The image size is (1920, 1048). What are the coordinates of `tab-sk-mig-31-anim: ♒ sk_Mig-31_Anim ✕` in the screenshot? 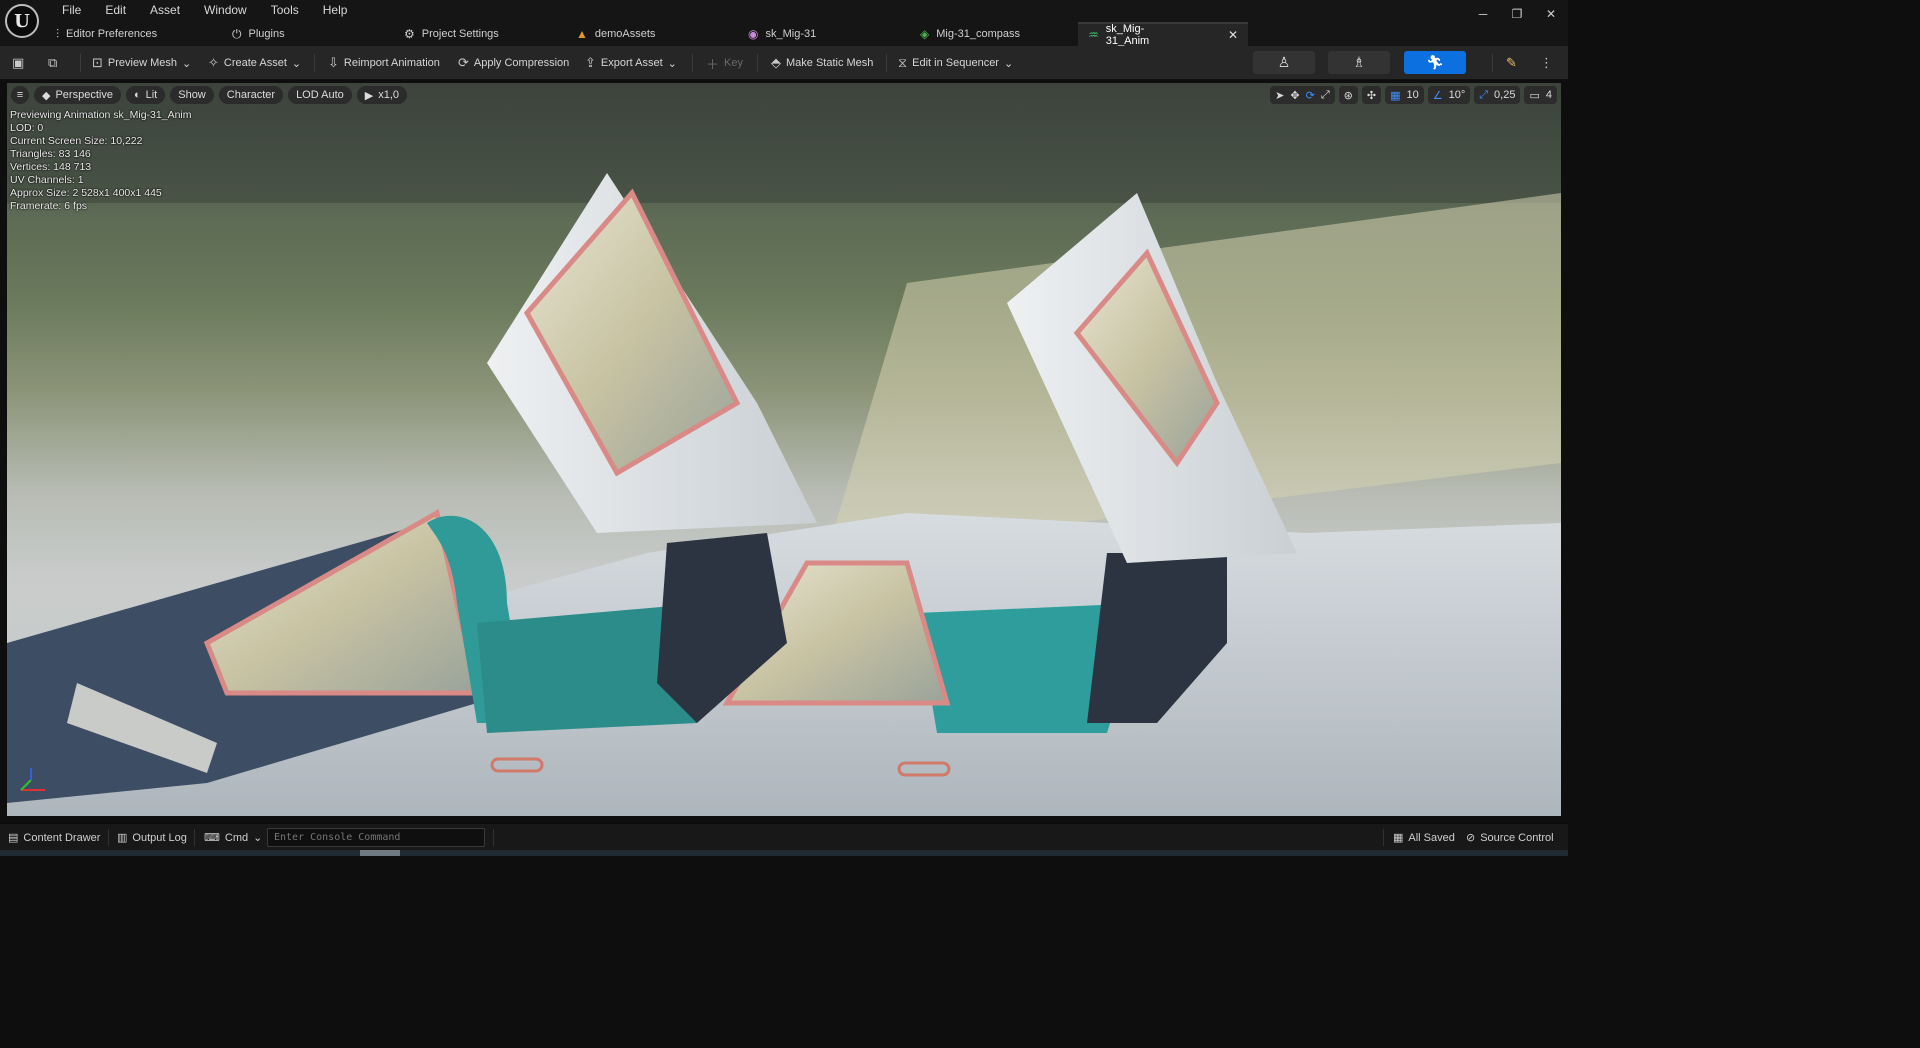 It's located at (1163, 34).